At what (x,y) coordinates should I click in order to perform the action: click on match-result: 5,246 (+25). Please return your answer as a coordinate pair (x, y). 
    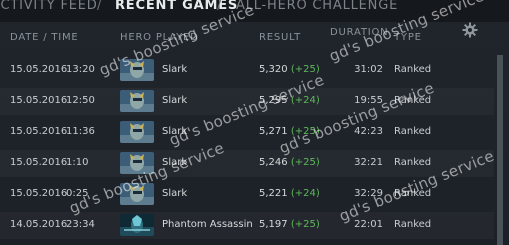
    Looking at the image, I should click on (289, 162).